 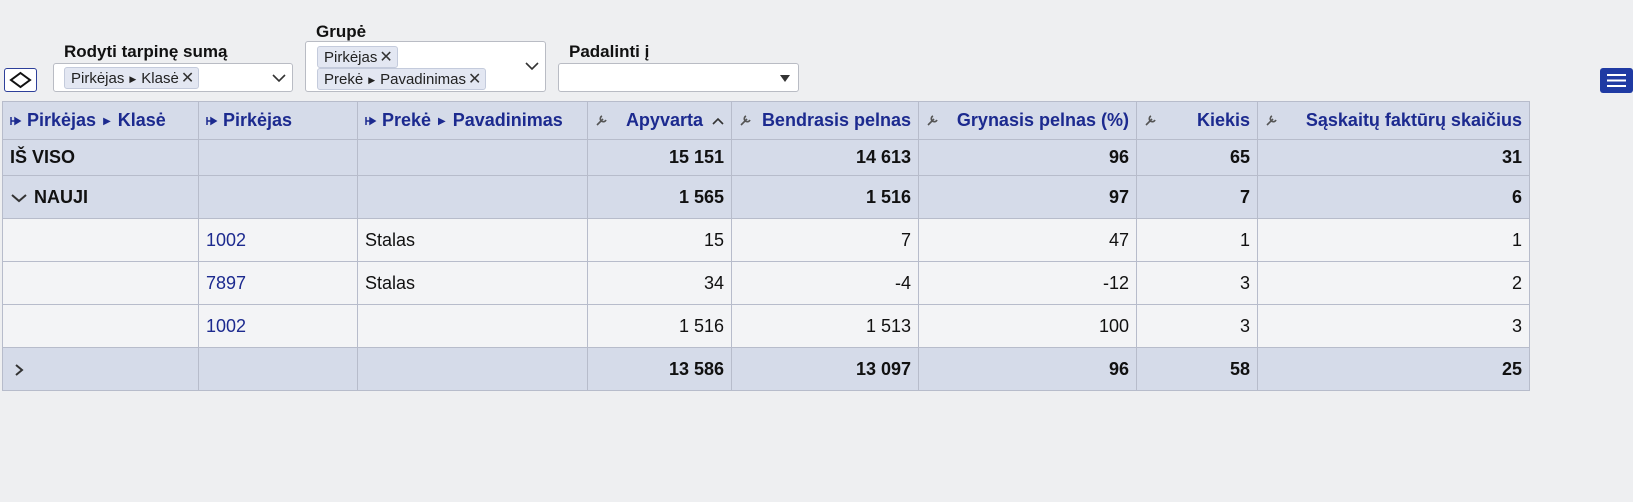 I want to click on bendrasis-cell: 1 513, so click(x=825, y=326).